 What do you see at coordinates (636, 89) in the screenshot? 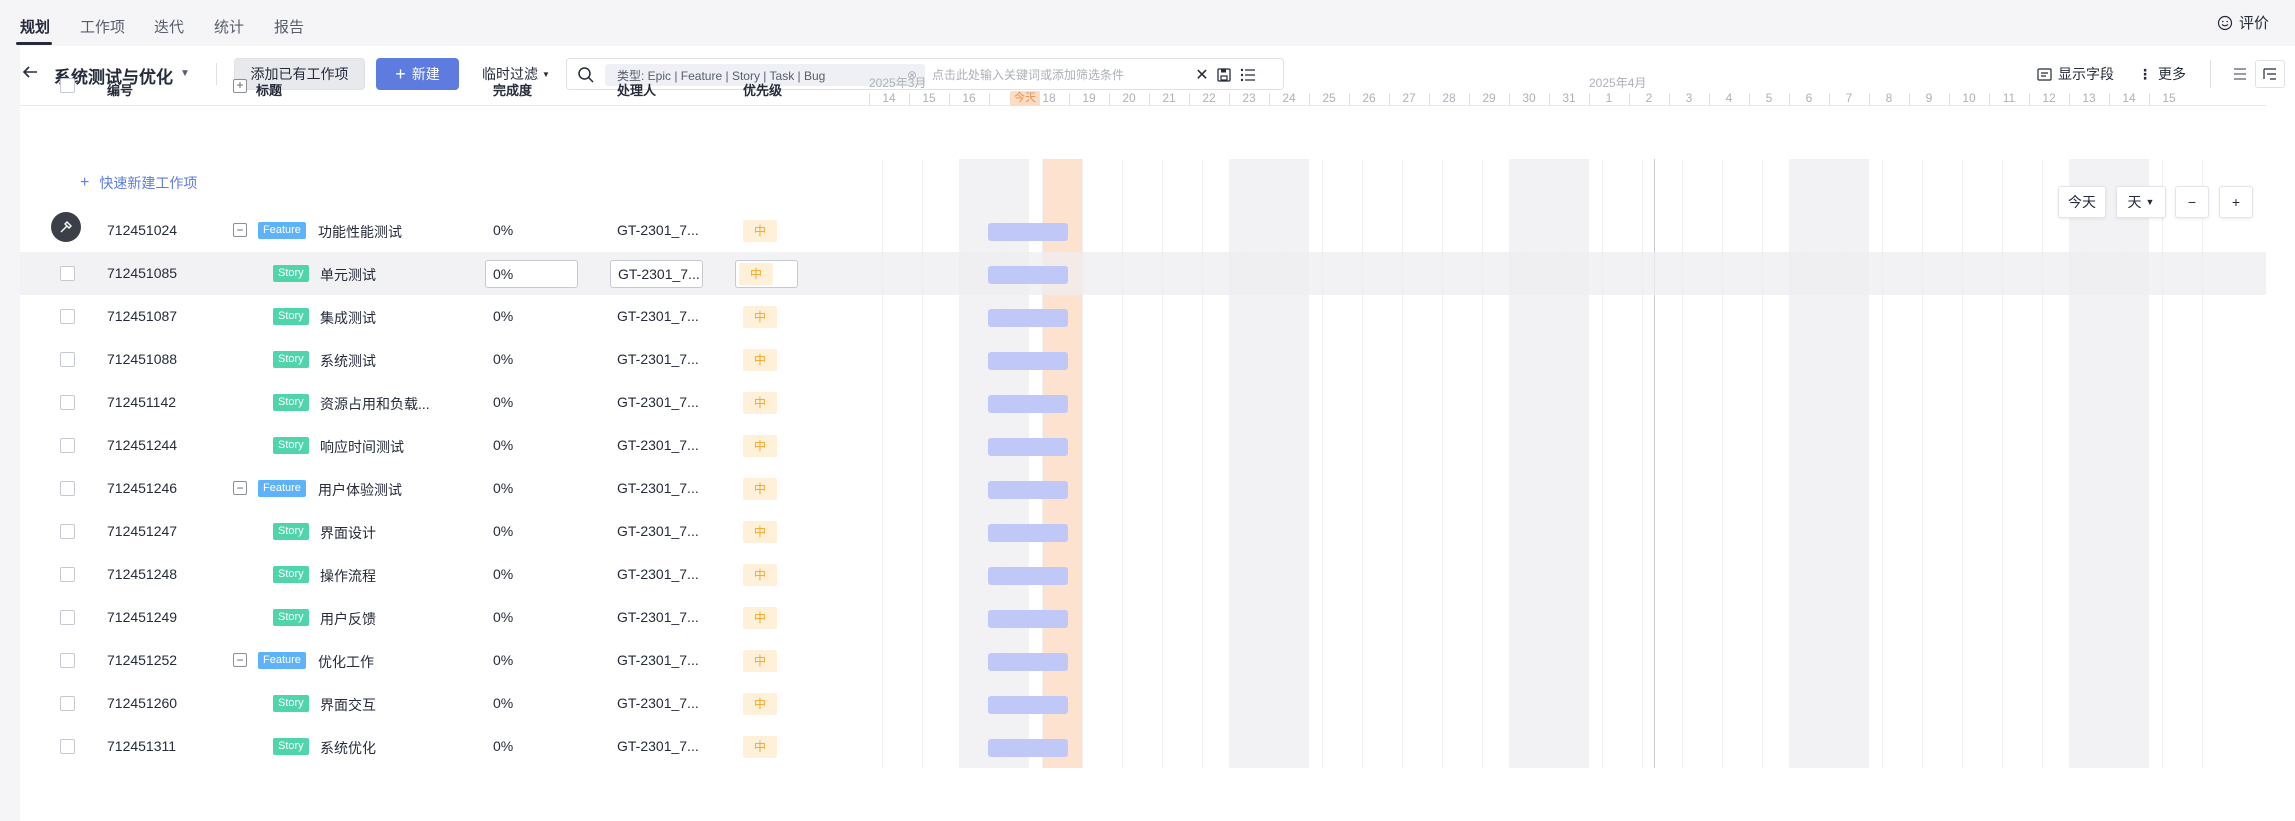
I see `col-assignee: 处理人` at bounding box center [636, 89].